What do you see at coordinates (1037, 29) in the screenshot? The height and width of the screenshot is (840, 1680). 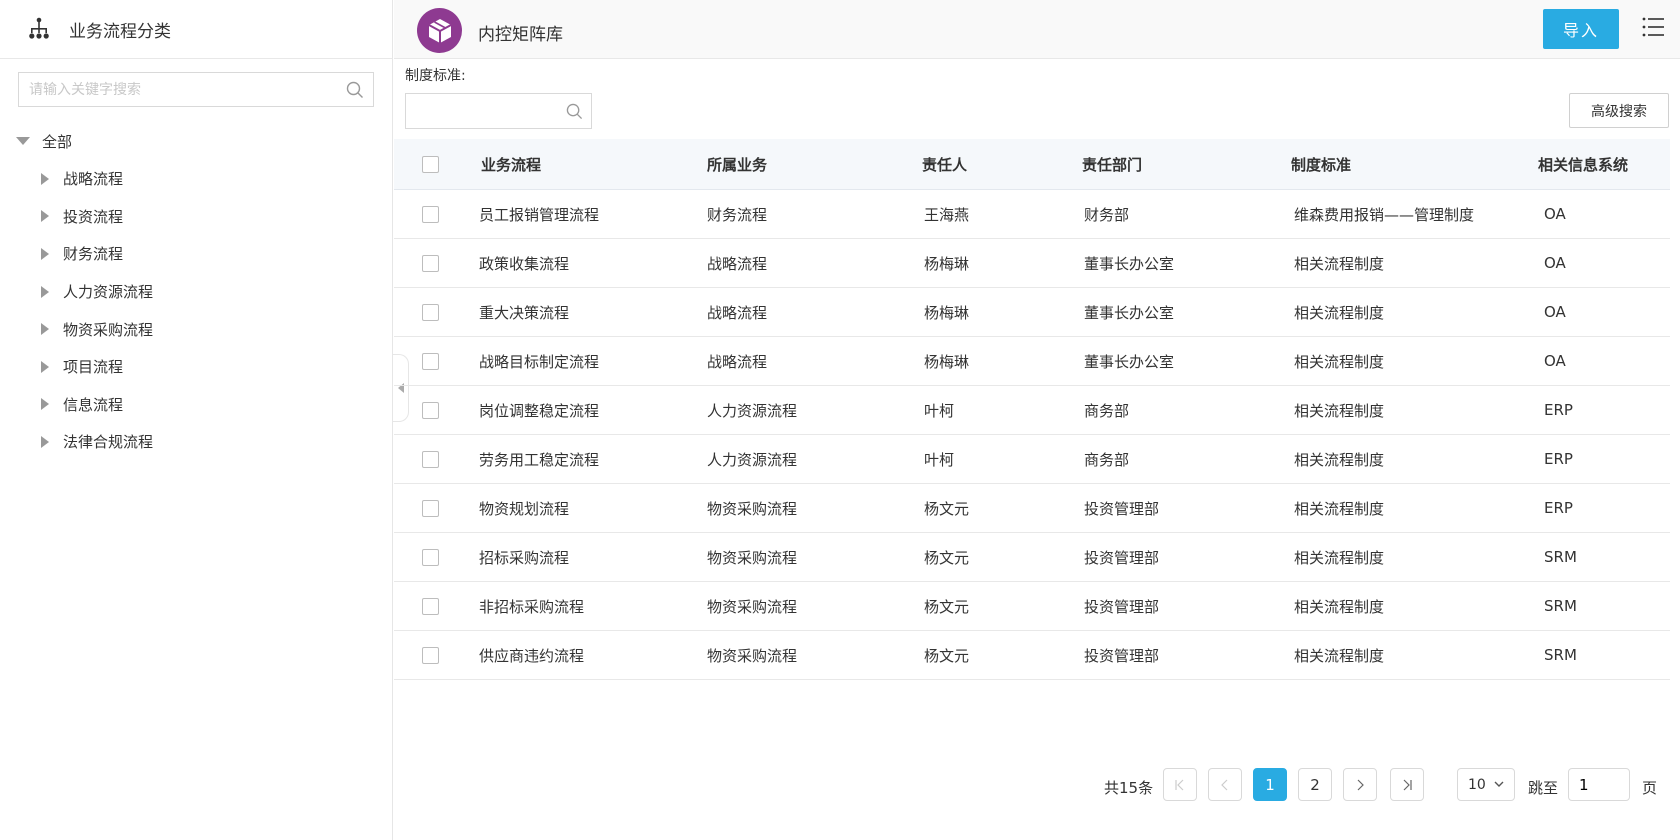 I see `main-header: 内控矩阵库 导入` at bounding box center [1037, 29].